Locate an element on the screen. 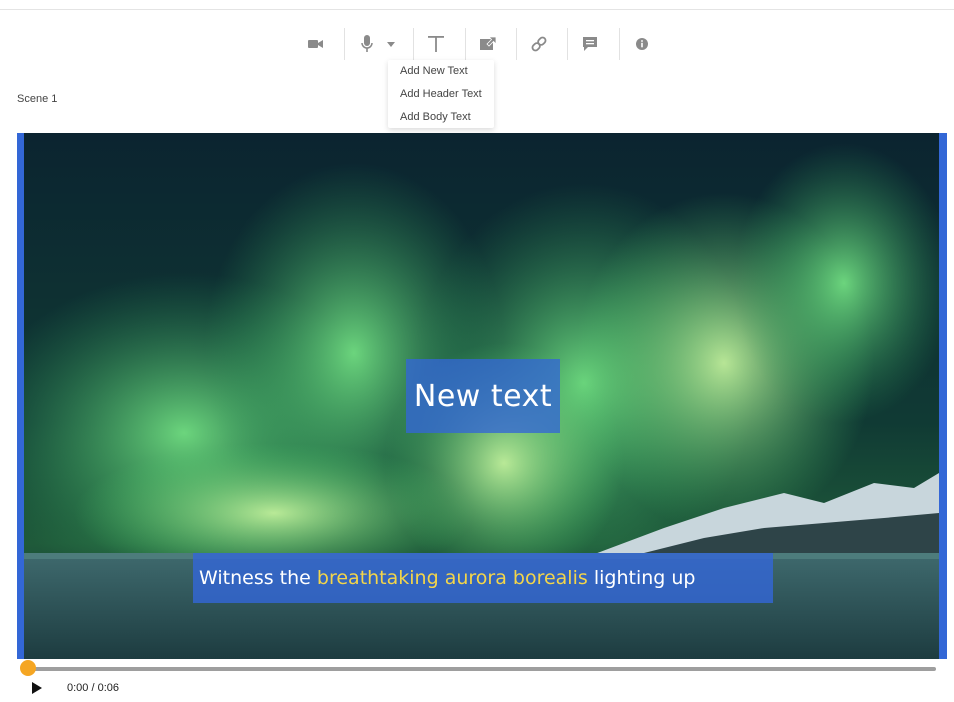  headline-text: New text is located at coordinates (483, 396).